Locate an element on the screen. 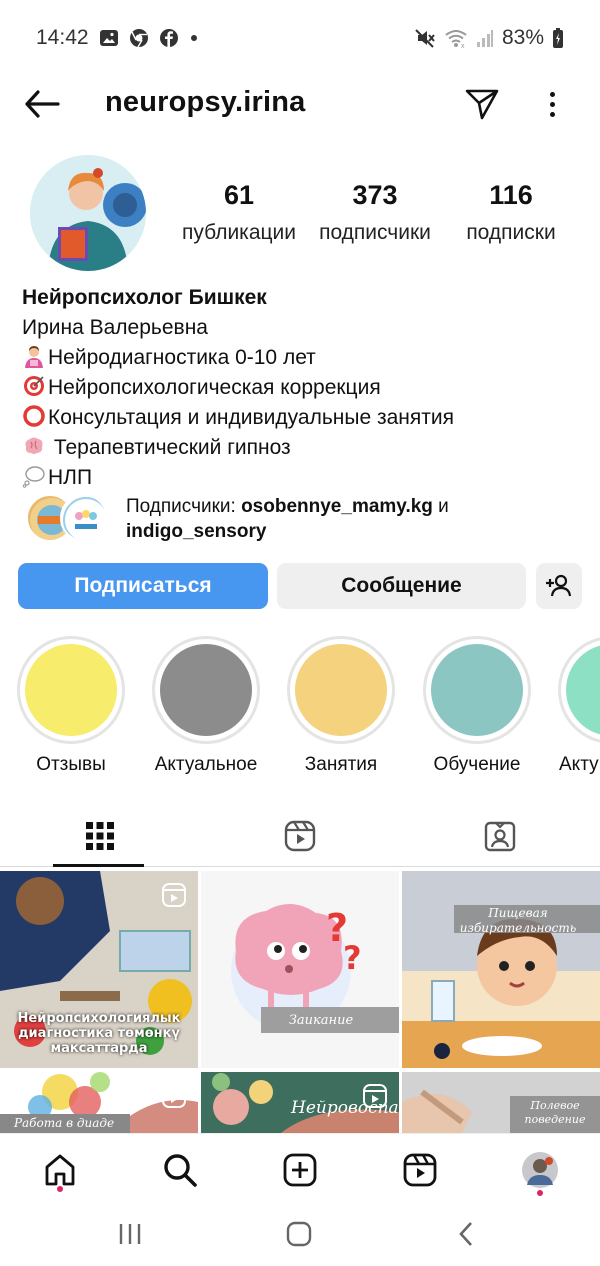  mutual-avatars is located at coordinates (69, 519).